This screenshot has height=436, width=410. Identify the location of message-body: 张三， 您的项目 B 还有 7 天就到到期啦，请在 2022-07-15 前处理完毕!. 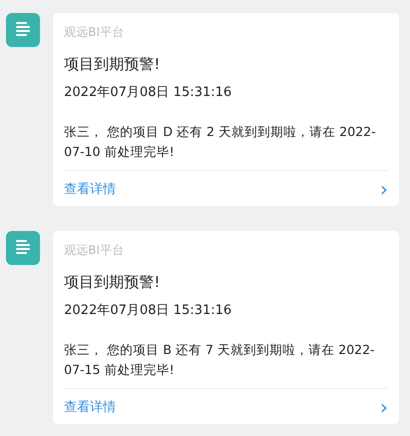
(220, 360).